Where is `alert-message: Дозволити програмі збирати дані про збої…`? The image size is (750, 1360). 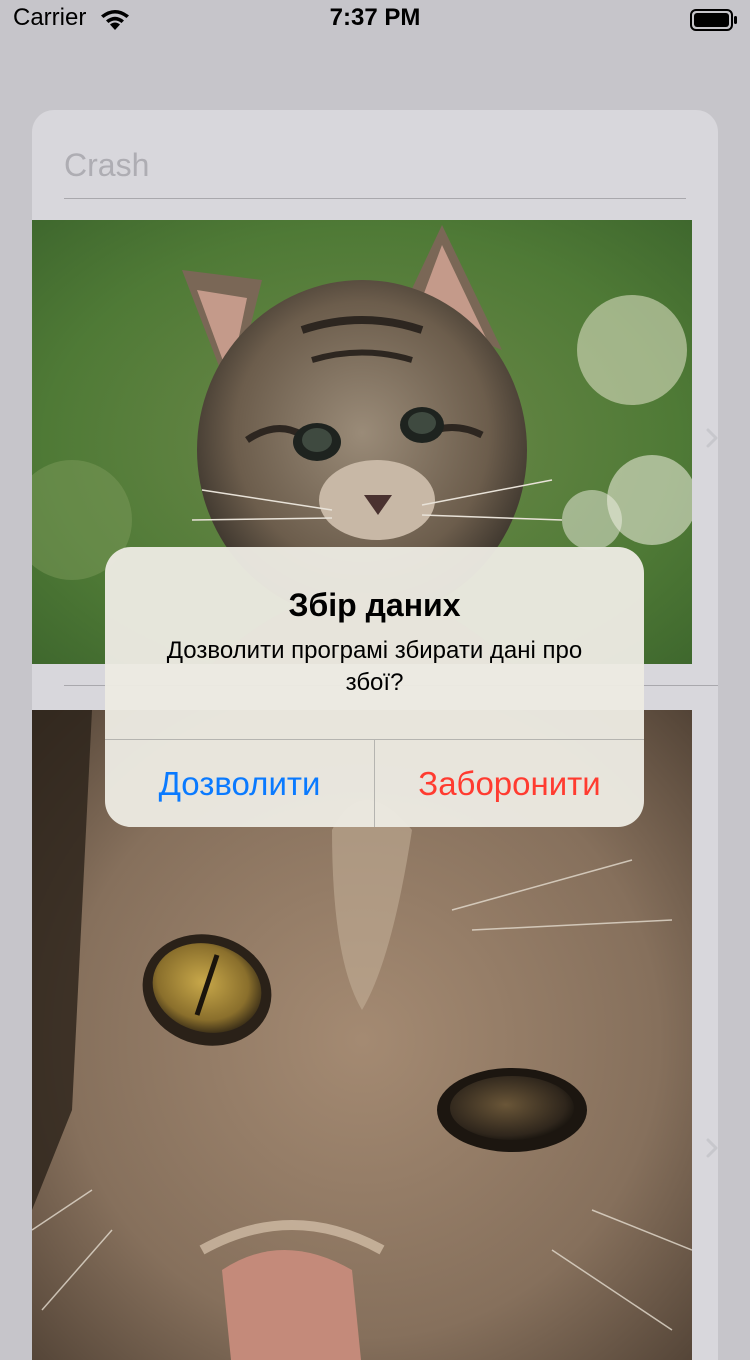 alert-message: Дозволити програмі збирати дані про збої… is located at coordinates (374, 666).